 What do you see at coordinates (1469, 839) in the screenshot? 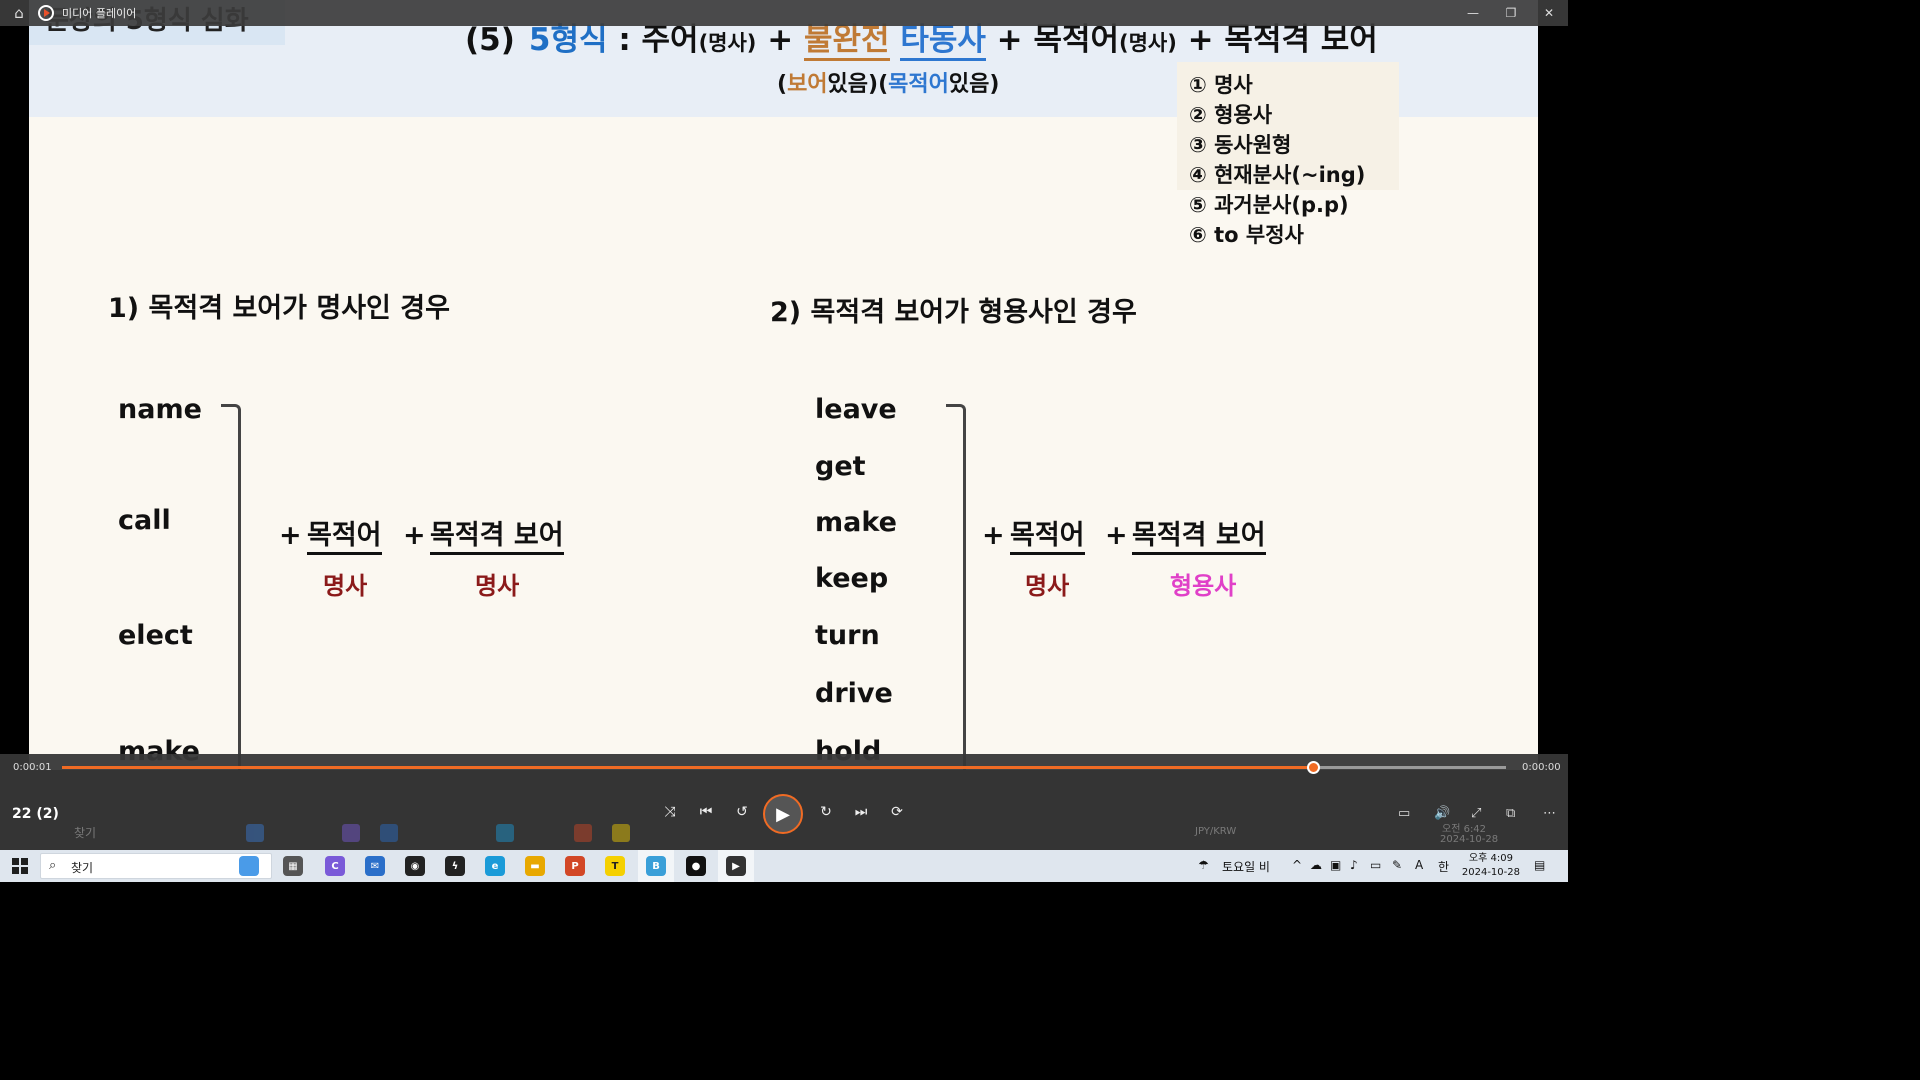
I see `ghost-date: 2024-10-28` at bounding box center [1469, 839].